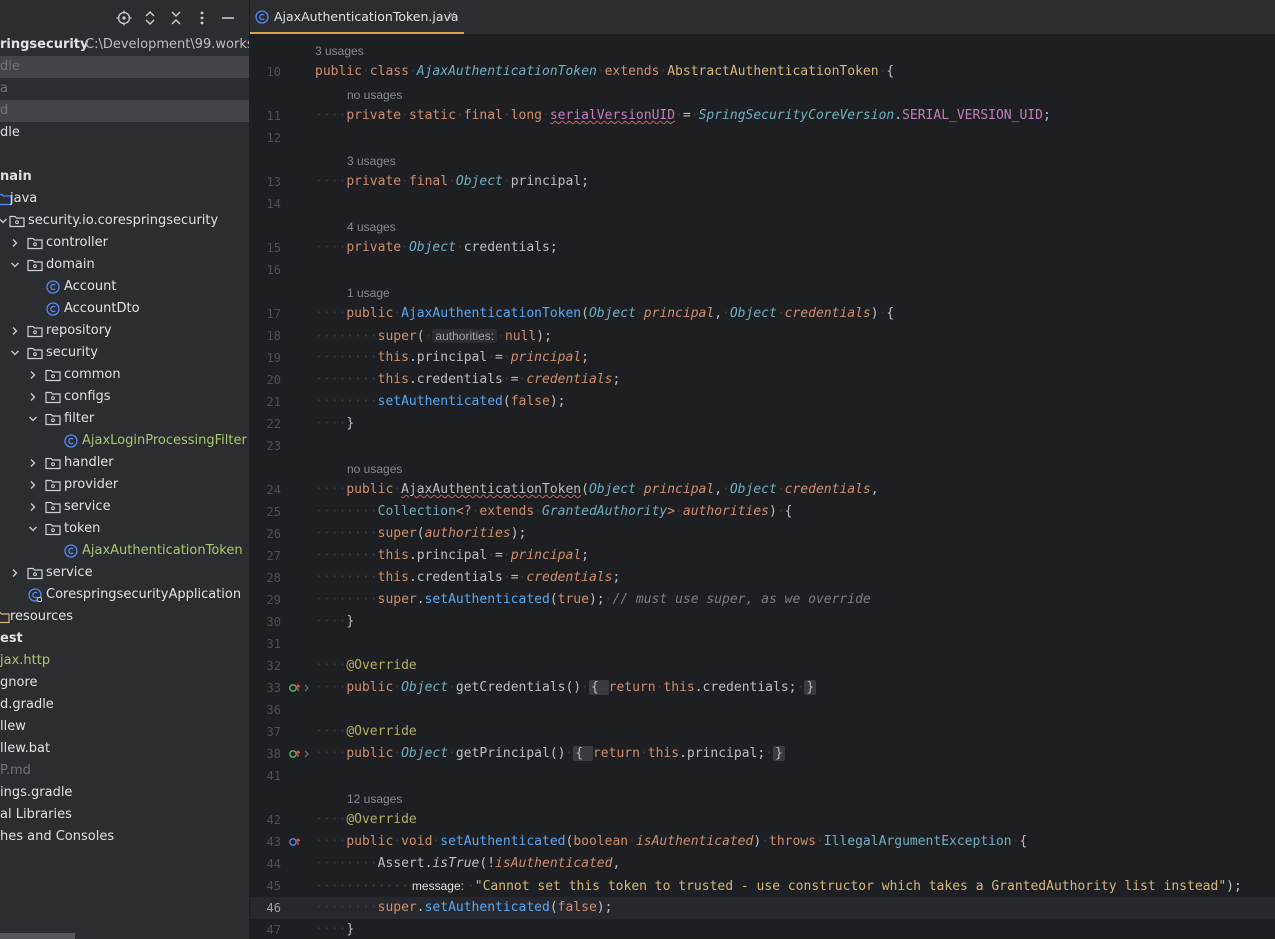 Image resolution: width=1275 pixels, height=939 pixels. I want to click on code-text: ········this.principal·=·principal;, so click(452, 357).